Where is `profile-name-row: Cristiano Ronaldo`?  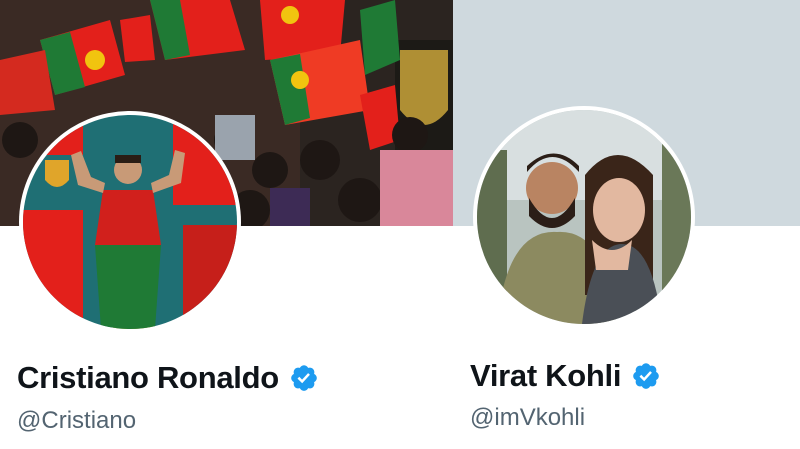
profile-name-row: Cristiano Ronaldo is located at coordinates (168, 378).